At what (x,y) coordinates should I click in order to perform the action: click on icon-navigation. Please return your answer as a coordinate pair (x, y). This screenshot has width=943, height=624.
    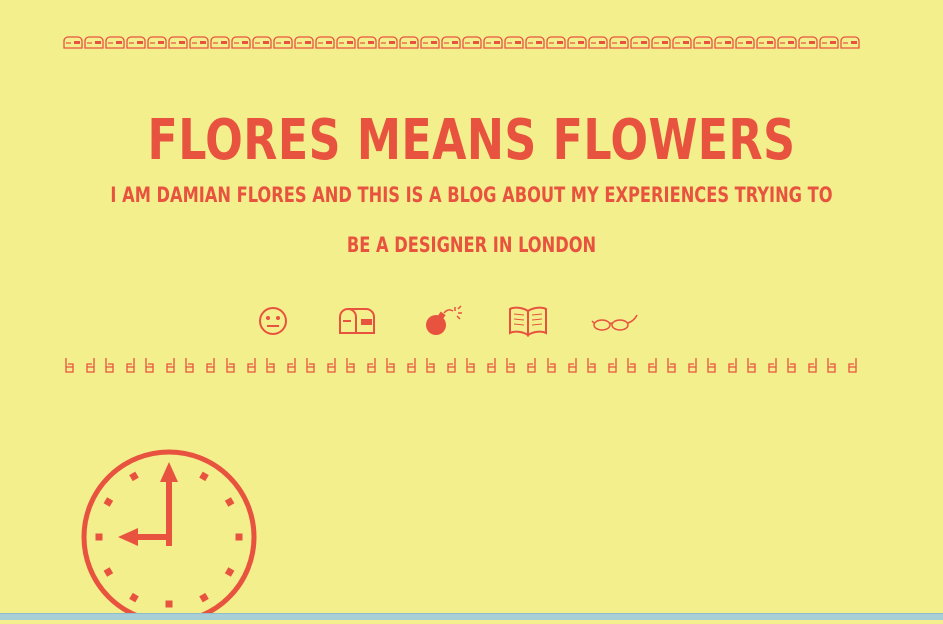
    Looking at the image, I should click on (471, 322).